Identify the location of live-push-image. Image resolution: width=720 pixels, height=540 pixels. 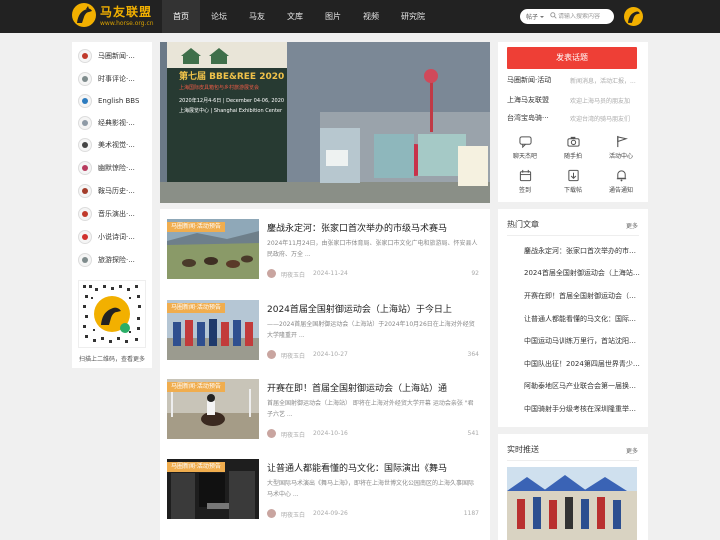
(572, 503).